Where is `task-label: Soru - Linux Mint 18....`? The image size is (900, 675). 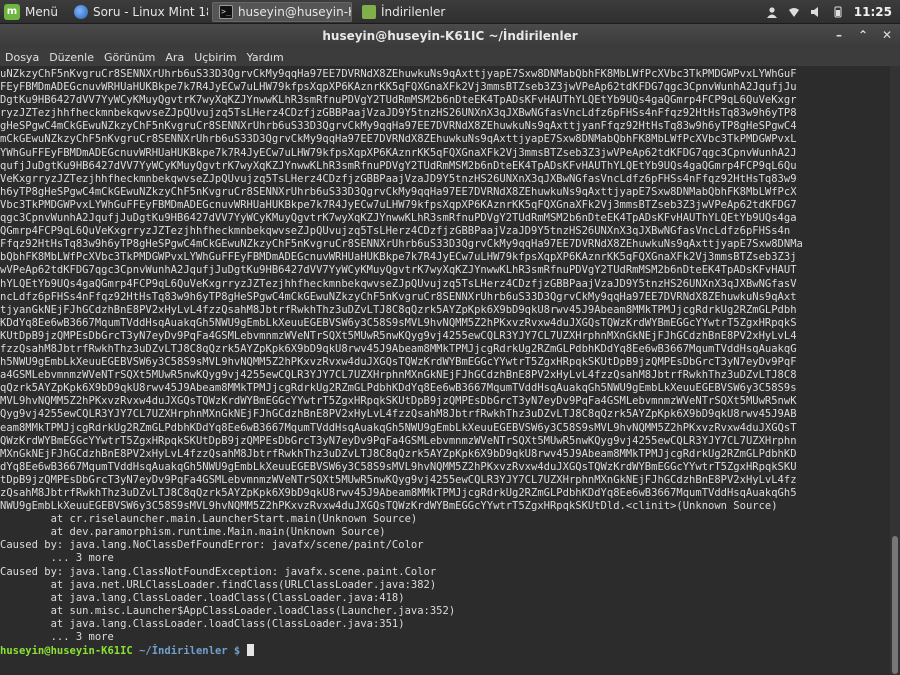
task-label: Soru - Linux Mint 18.... is located at coordinates (150, 11).